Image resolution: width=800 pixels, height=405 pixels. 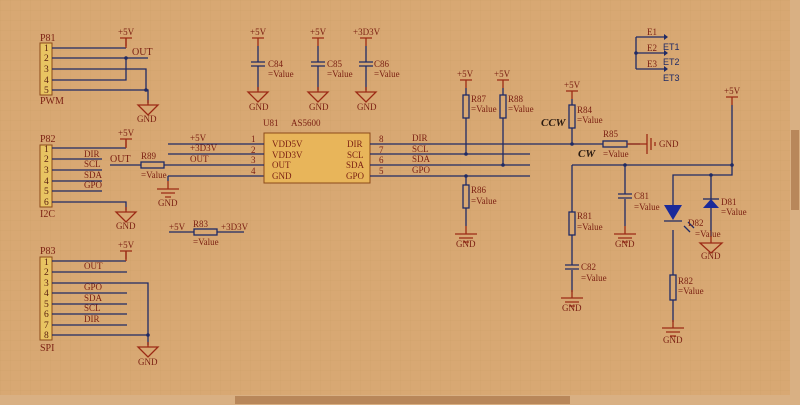 What do you see at coordinates (402, 400) in the screenshot?
I see `horizontal-scroll-thumb` at bounding box center [402, 400].